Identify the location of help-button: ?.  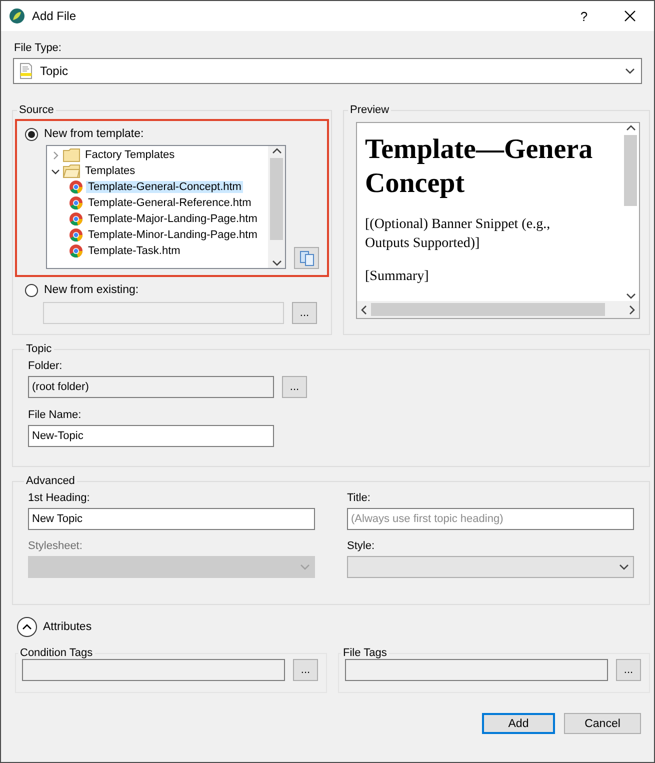
(584, 16).